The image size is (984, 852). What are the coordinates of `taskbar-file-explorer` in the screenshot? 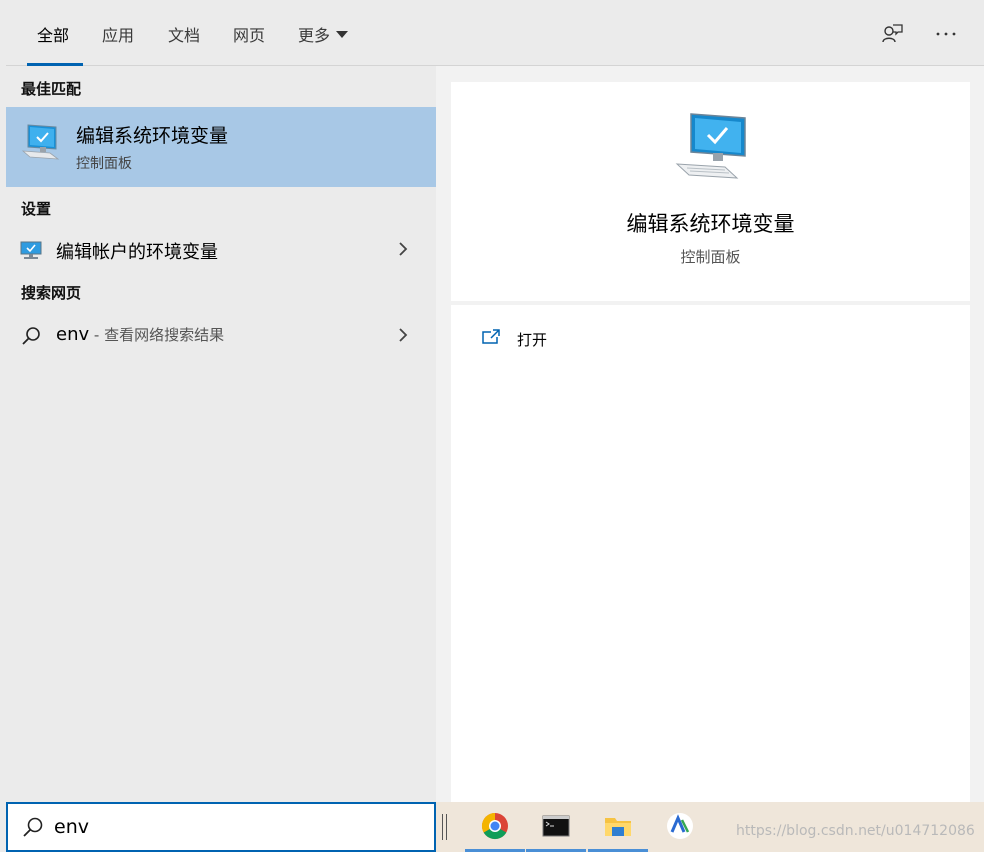 It's located at (618, 827).